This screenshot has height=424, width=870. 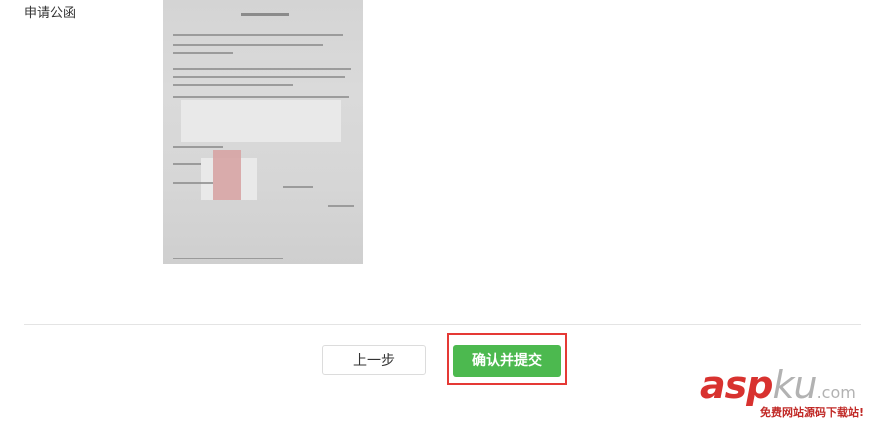 What do you see at coordinates (228, 258) in the screenshot?
I see `doc-footer-line` at bounding box center [228, 258].